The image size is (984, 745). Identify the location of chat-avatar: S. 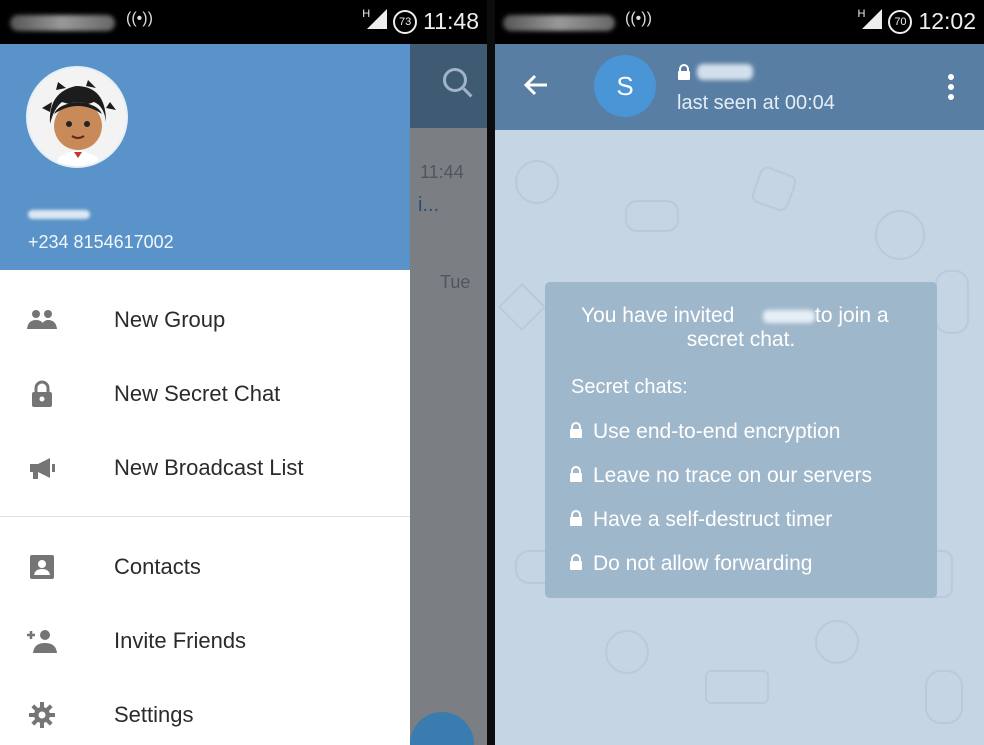
(625, 86).